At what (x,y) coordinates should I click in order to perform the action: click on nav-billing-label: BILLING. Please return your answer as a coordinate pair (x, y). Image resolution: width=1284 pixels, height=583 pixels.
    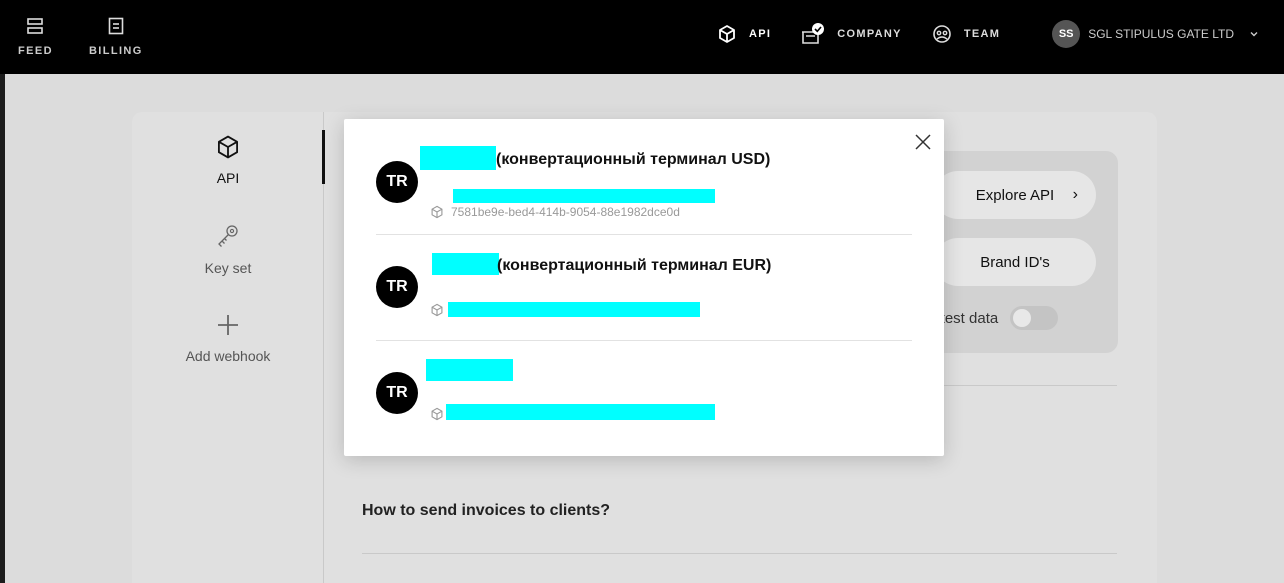
    Looking at the image, I should click on (115, 51).